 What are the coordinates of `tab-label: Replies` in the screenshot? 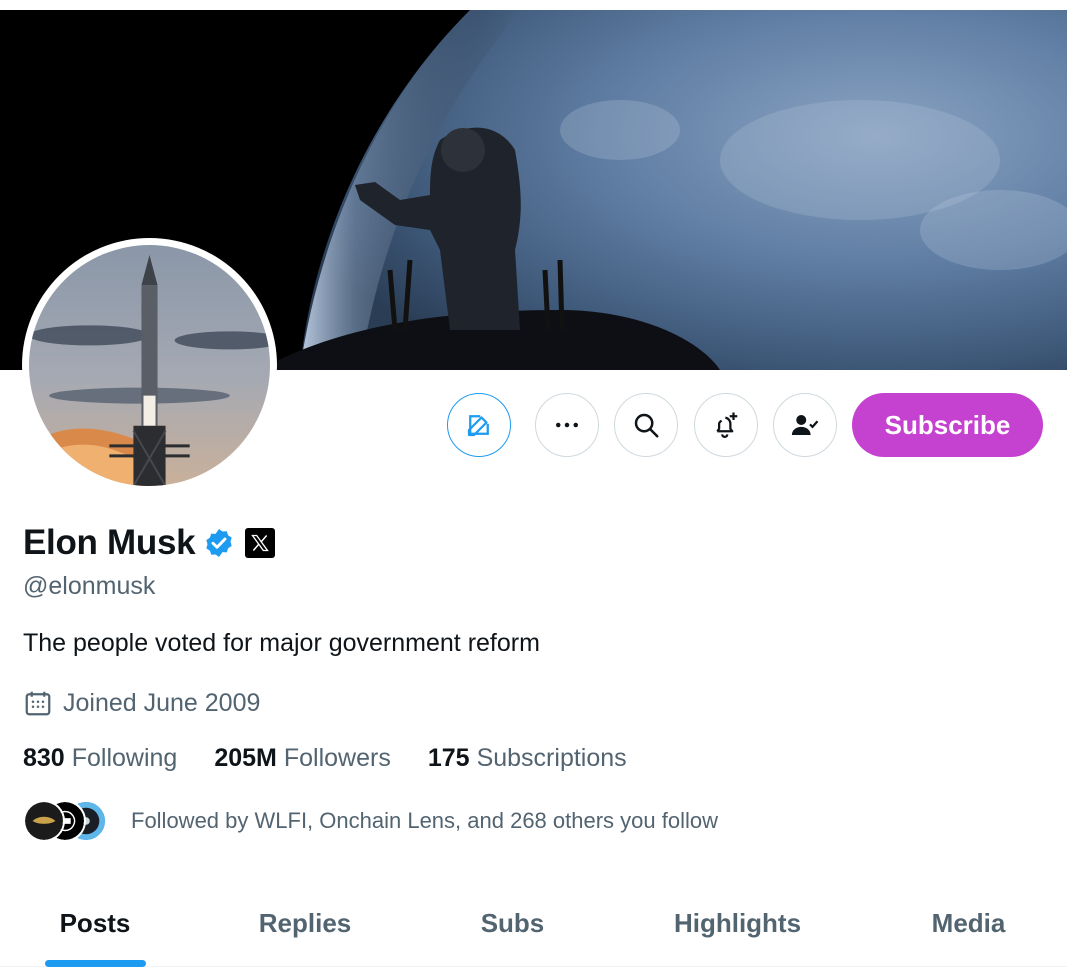 It's located at (305, 923).